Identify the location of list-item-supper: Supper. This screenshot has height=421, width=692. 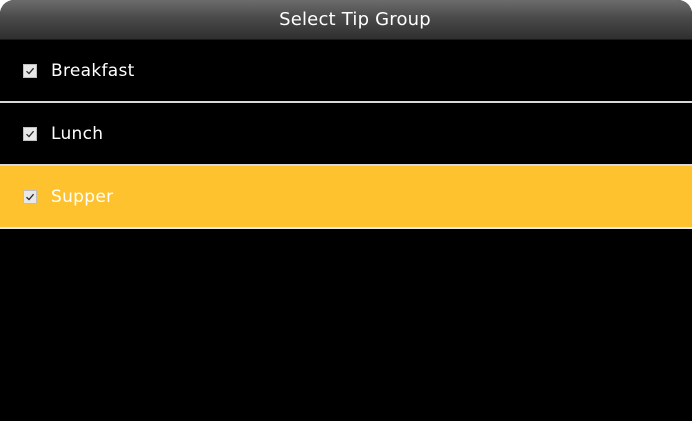
(346, 197).